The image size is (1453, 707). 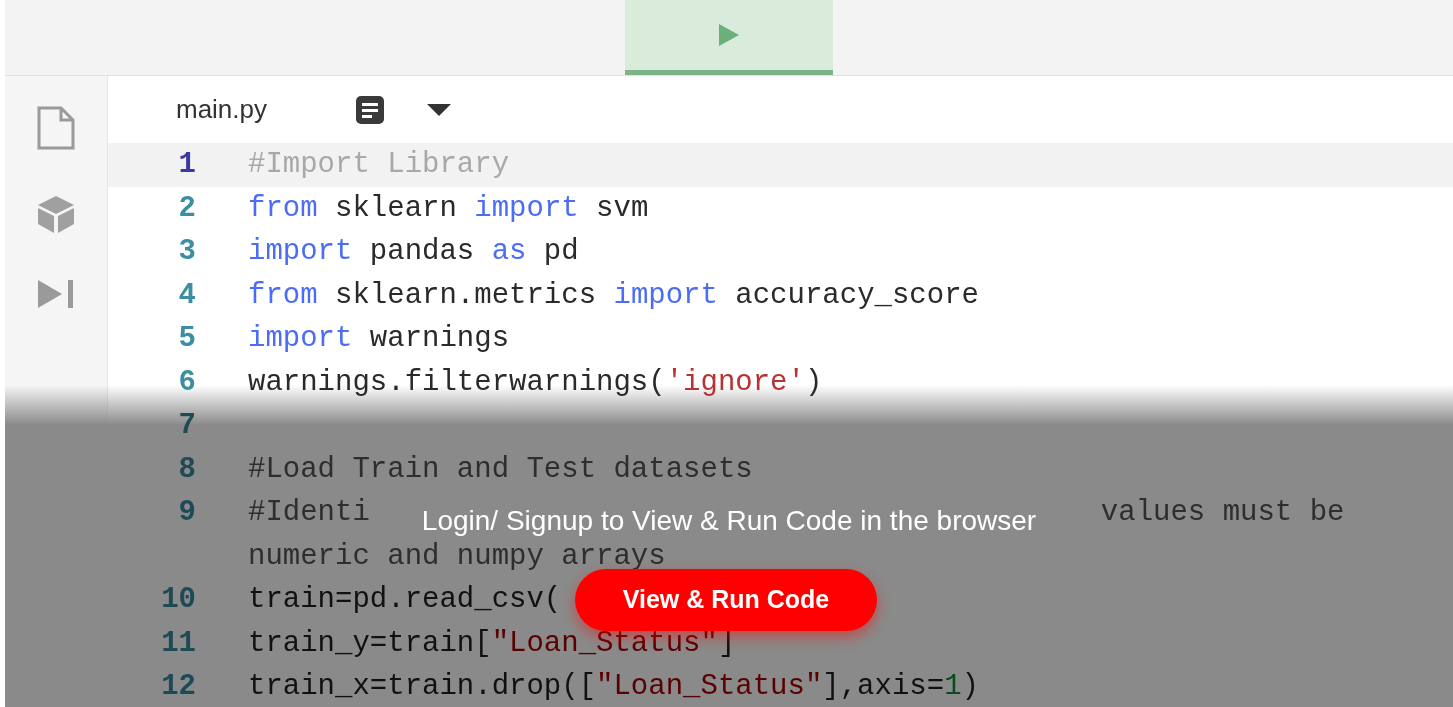 What do you see at coordinates (1222, 513) in the screenshot?
I see `code-text: values must be` at bounding box center [1222, 513].